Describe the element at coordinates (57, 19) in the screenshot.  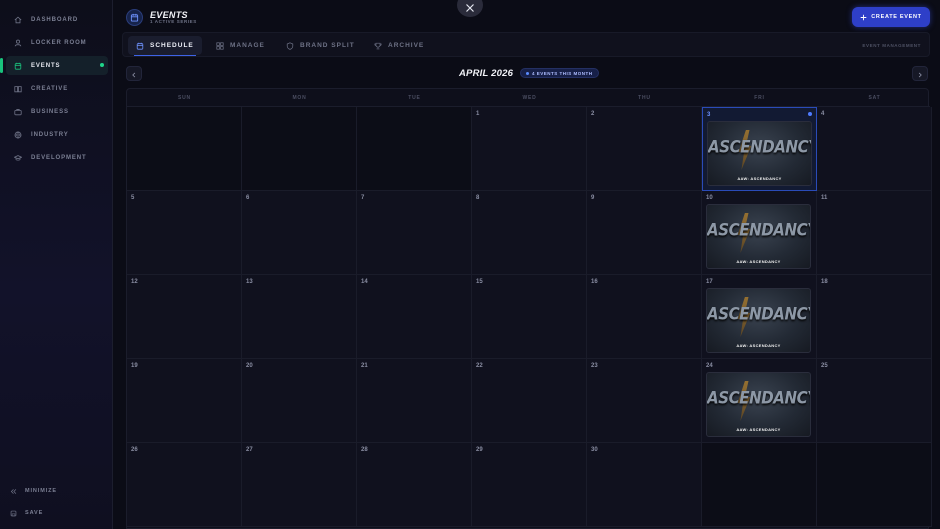
I see `sidebar-item-dashboard: DASHBOARD` at that location.